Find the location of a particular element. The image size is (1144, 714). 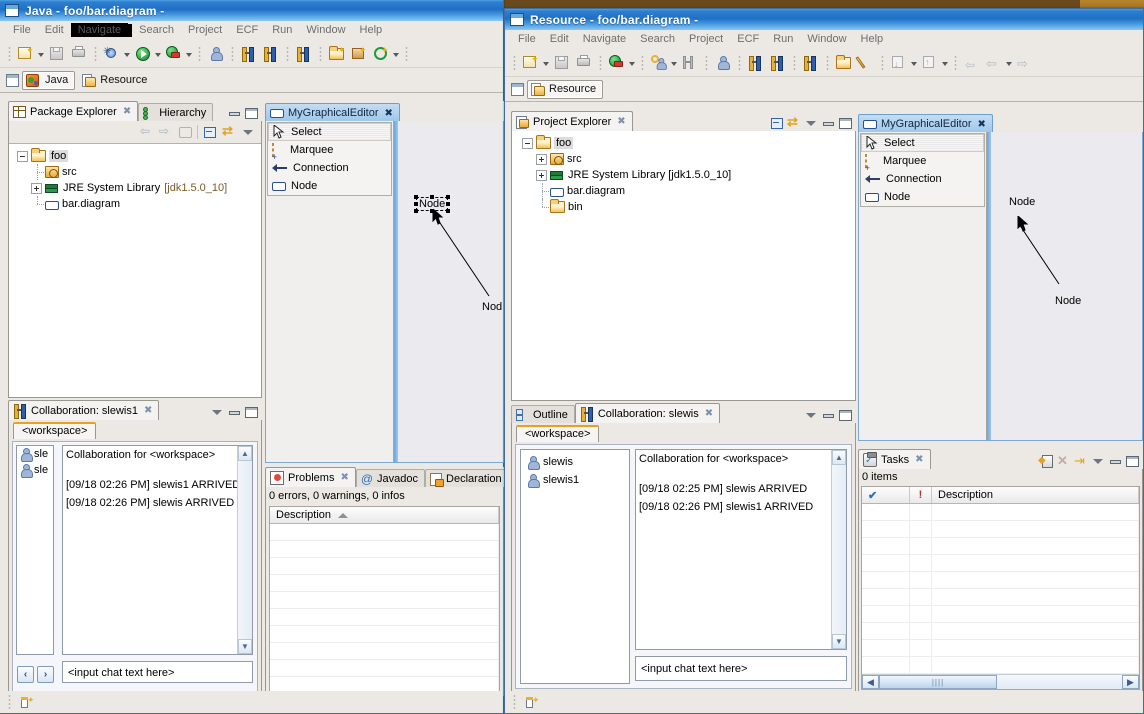

maximize-icon is located at coordinates (251, 113).